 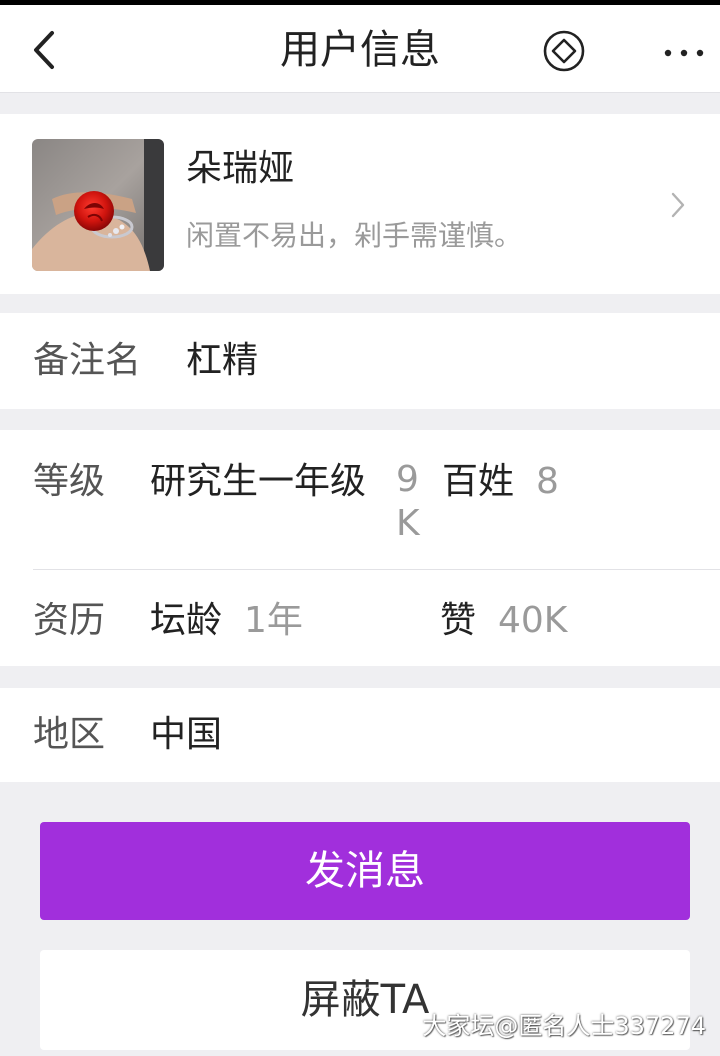 I want to click on remark-row: 备注名 杠精, so click(x=360, y=361).